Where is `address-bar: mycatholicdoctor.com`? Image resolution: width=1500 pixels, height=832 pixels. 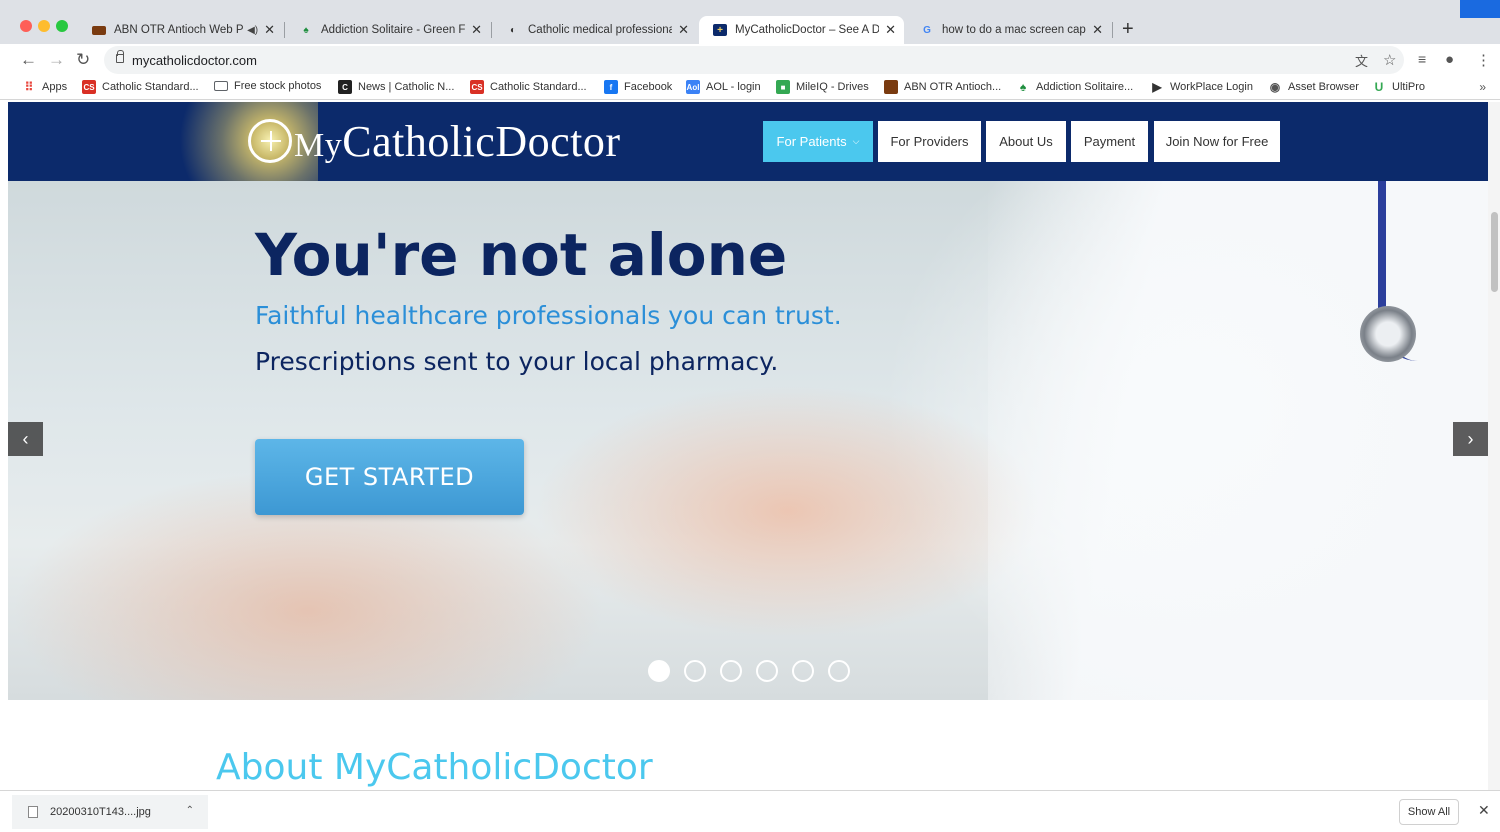 address-bar: mycatholicdoctor.com is located at coordinates (754, 60).